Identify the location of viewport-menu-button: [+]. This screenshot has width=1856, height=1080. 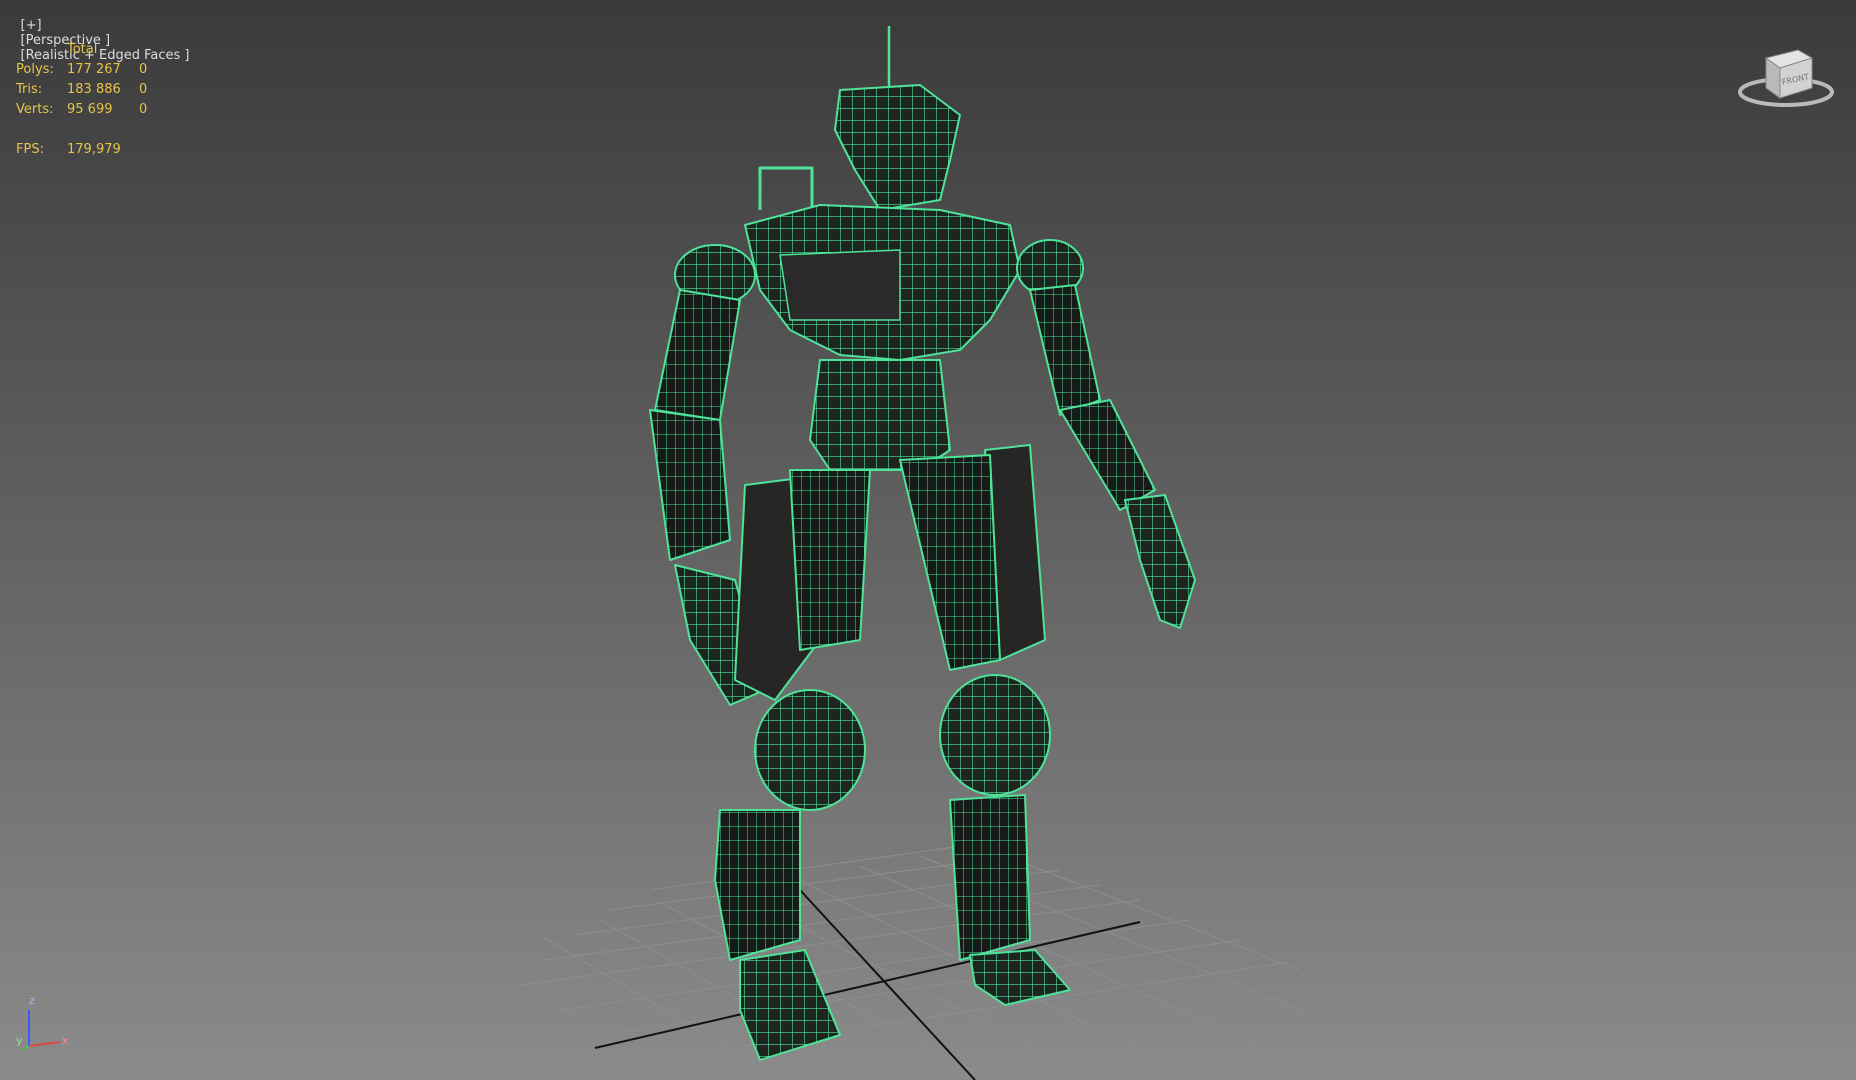
(31, 25).